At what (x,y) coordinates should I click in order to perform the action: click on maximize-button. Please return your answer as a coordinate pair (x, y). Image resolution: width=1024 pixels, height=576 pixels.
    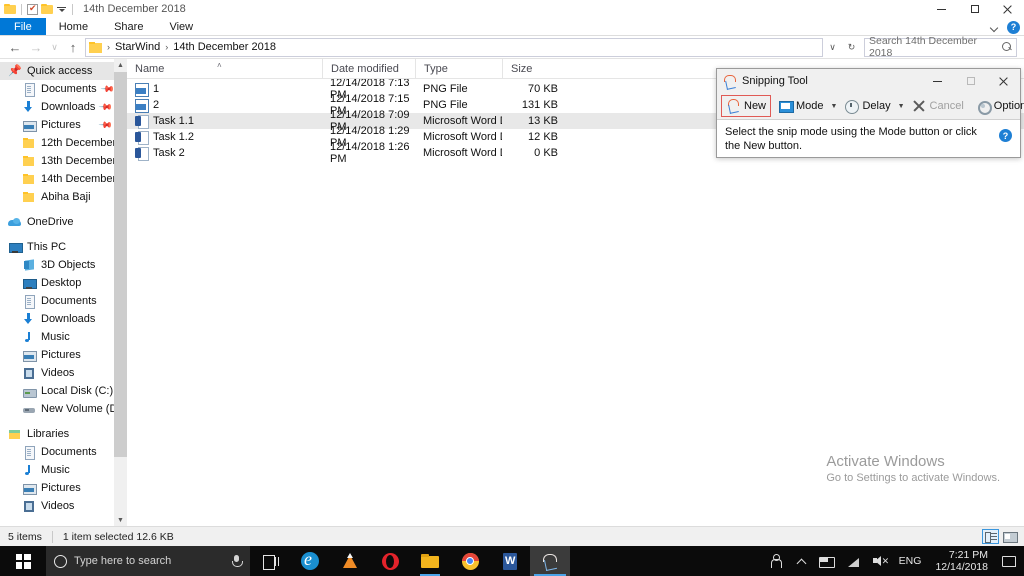
    Looking at the image, I should click on (974, 9).